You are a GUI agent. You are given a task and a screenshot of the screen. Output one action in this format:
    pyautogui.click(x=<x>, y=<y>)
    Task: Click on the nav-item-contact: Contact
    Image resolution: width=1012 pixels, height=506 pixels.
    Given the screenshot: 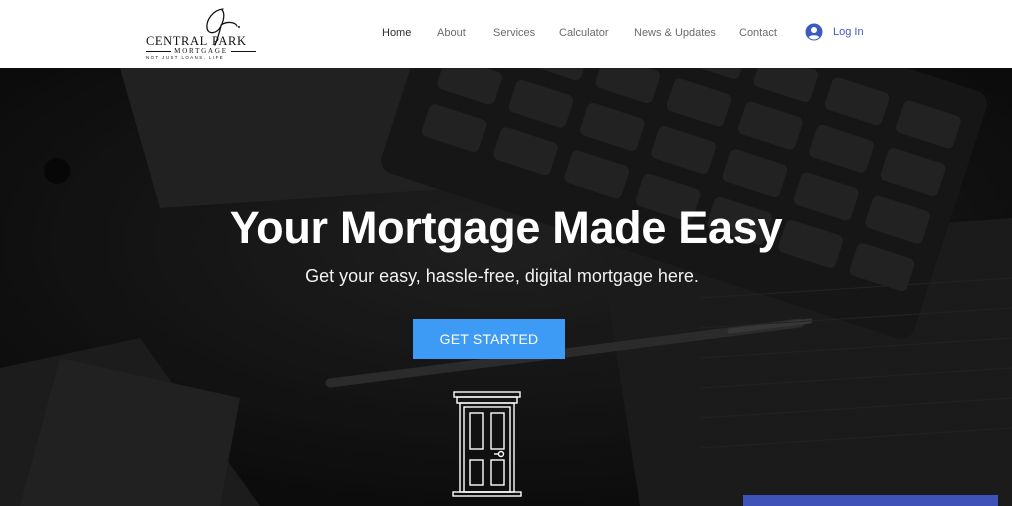 What is the action you would take?
    pyautogui.click(x=758, y=33)
    